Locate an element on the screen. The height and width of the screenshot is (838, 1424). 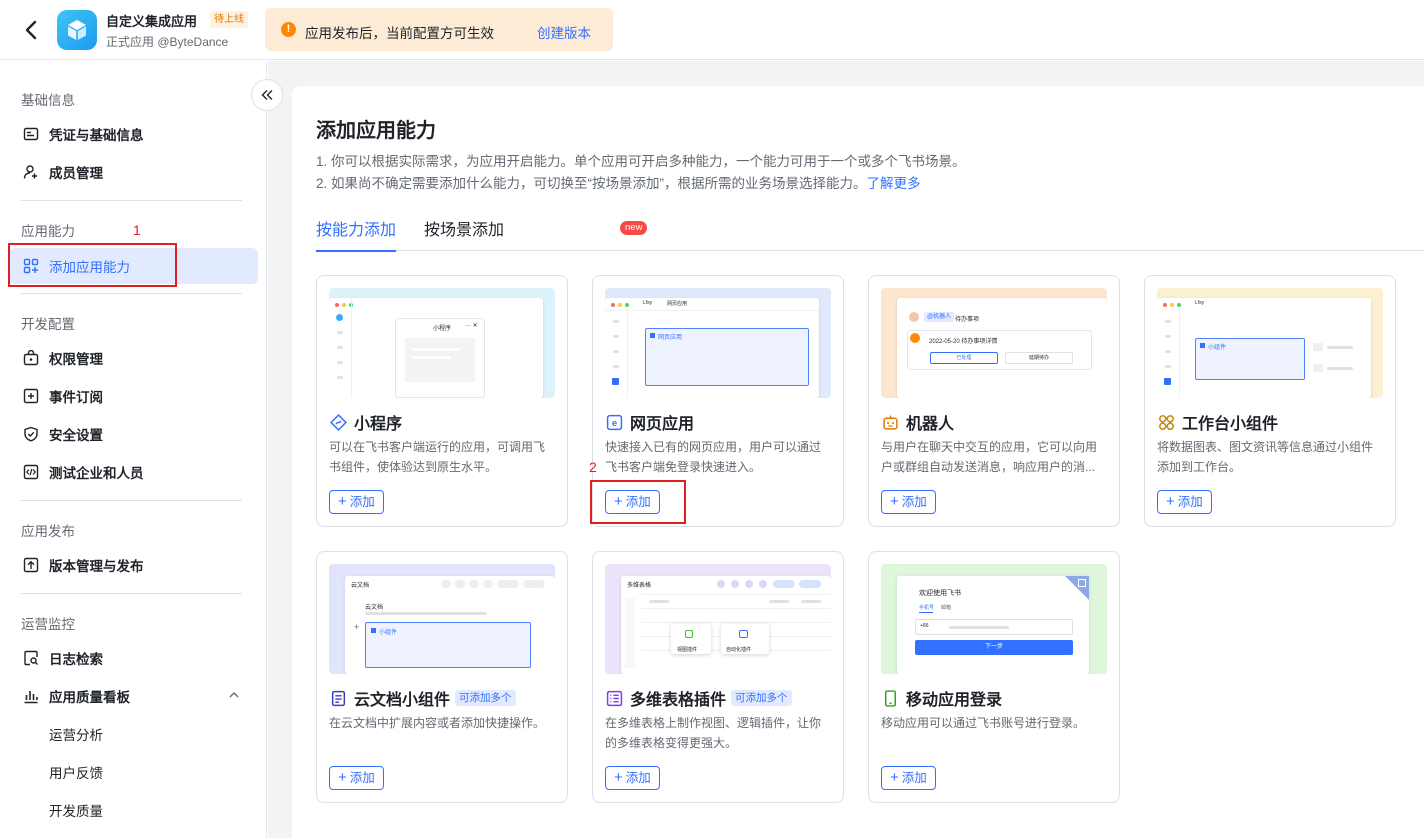
preview-tab: Lfsy is located at coordinates (648, 303).